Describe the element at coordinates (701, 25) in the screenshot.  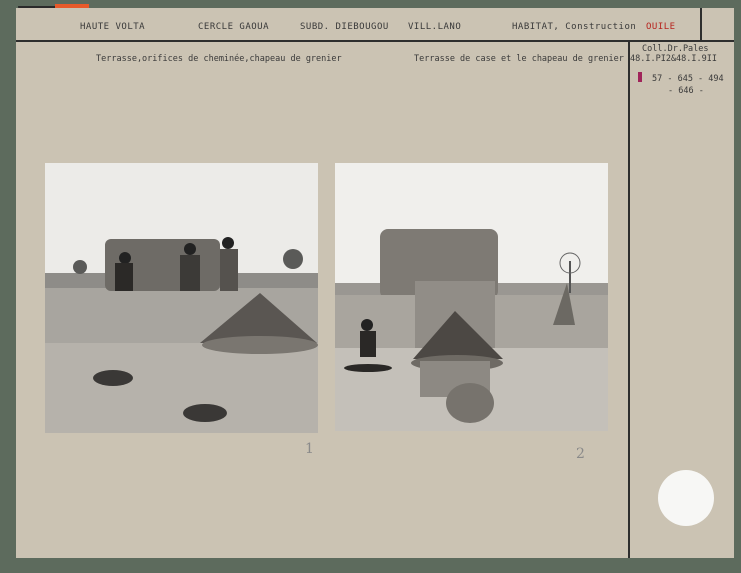
I see `header-divider` at that location.